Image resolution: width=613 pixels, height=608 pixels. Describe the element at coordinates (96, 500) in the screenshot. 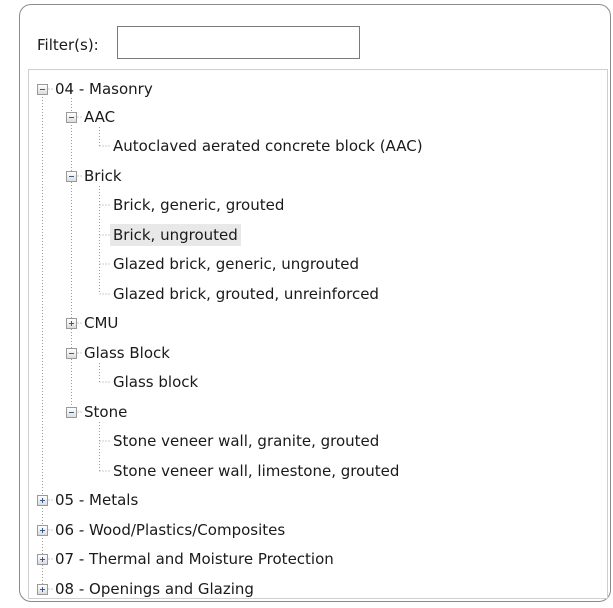

I see `tree-node-metals: 05 - Metals` at that location.